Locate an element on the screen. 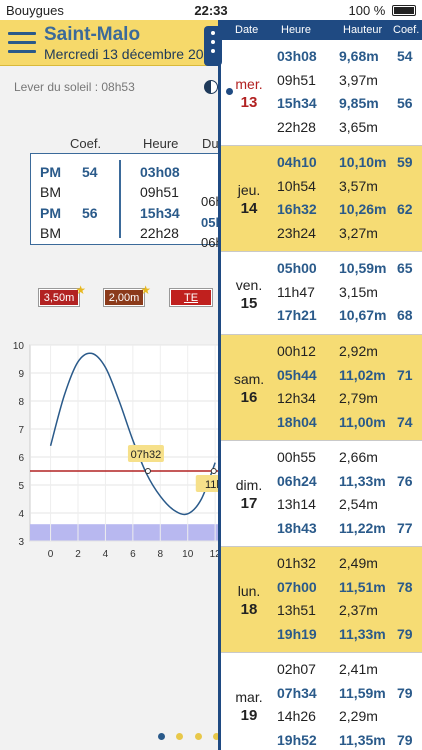  tide-height: 3,57m is located at coordinates (358, 185).